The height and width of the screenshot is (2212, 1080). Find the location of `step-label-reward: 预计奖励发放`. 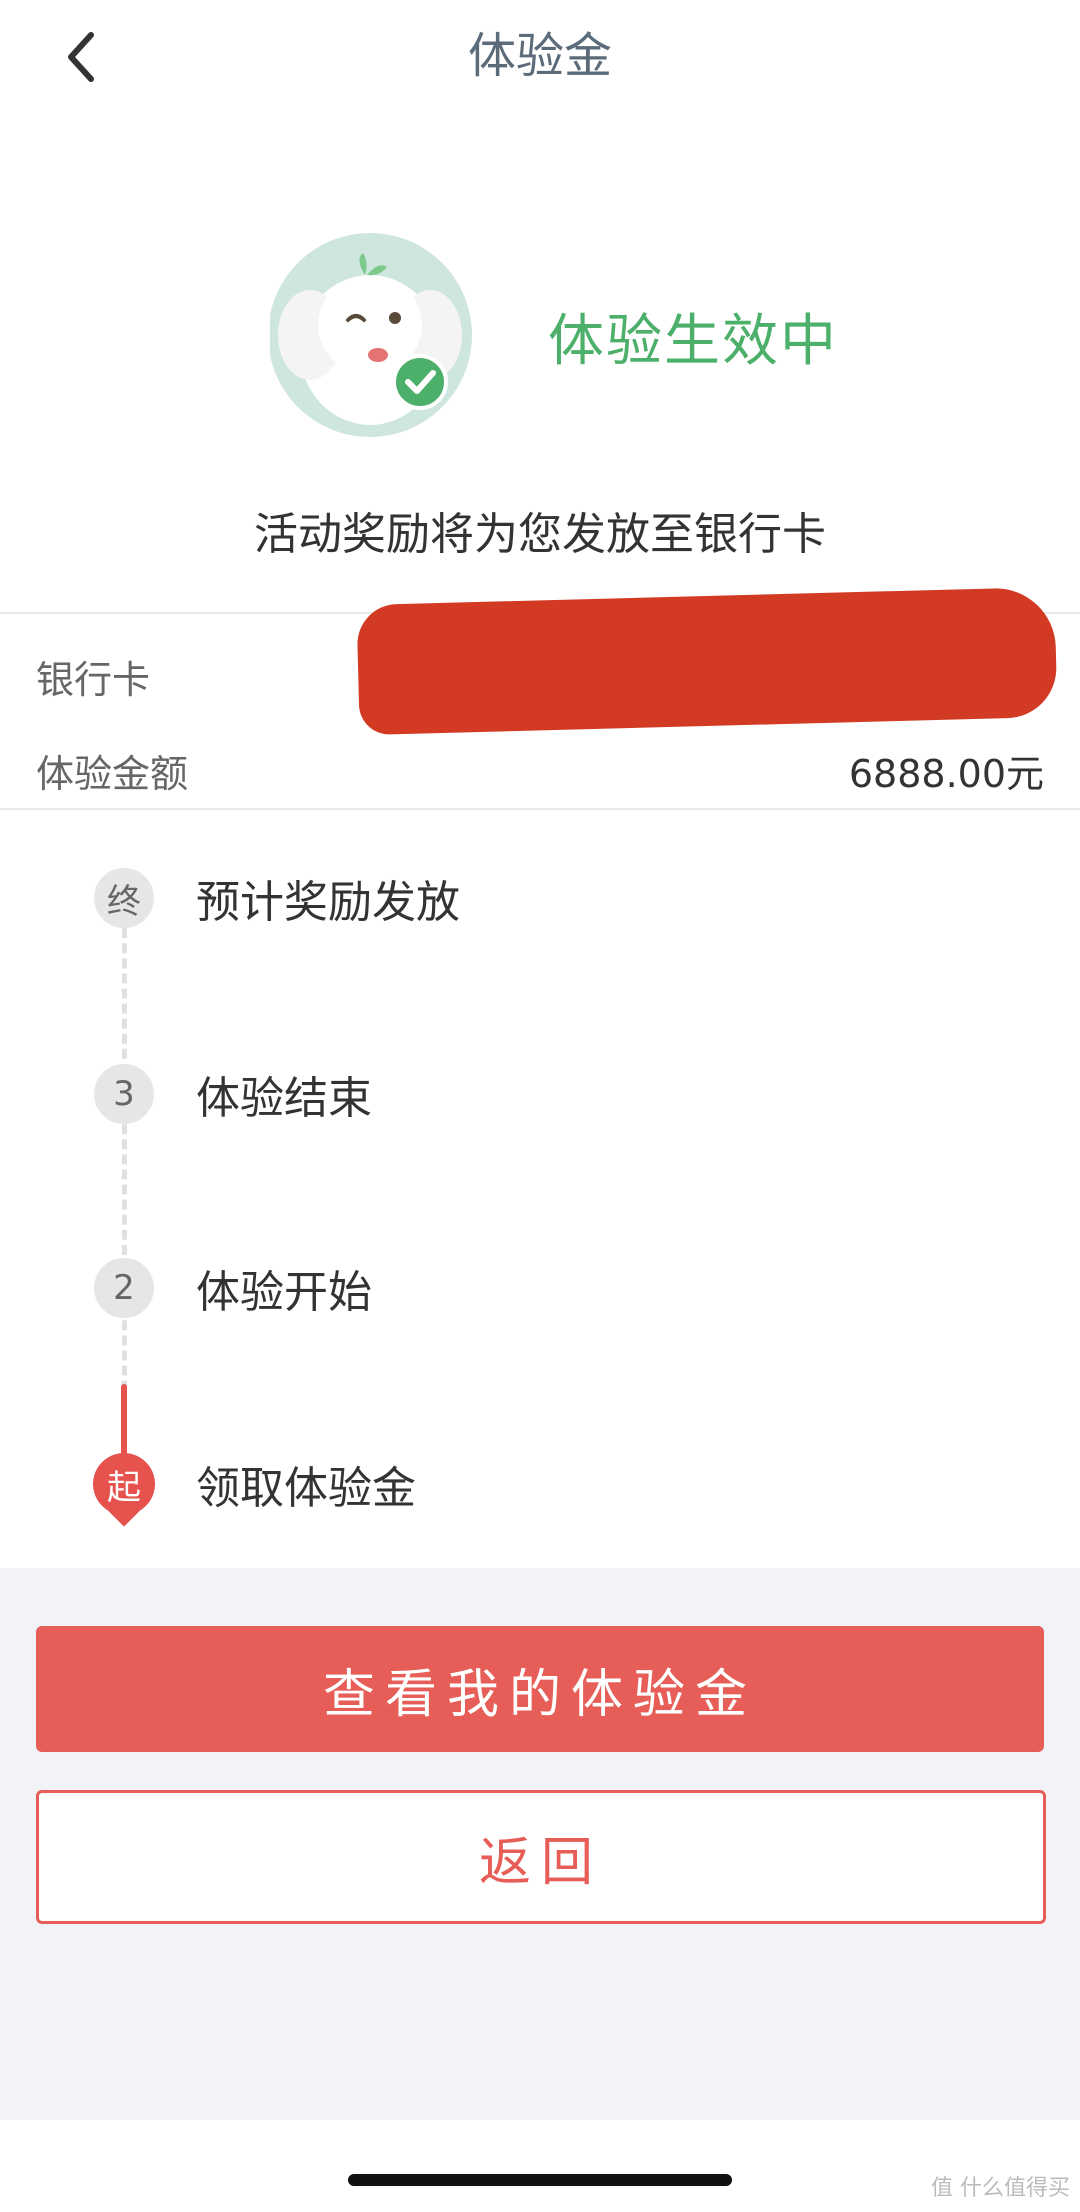

step-label-reward: 预计奖励发放 is located at coordinates (328, 902).